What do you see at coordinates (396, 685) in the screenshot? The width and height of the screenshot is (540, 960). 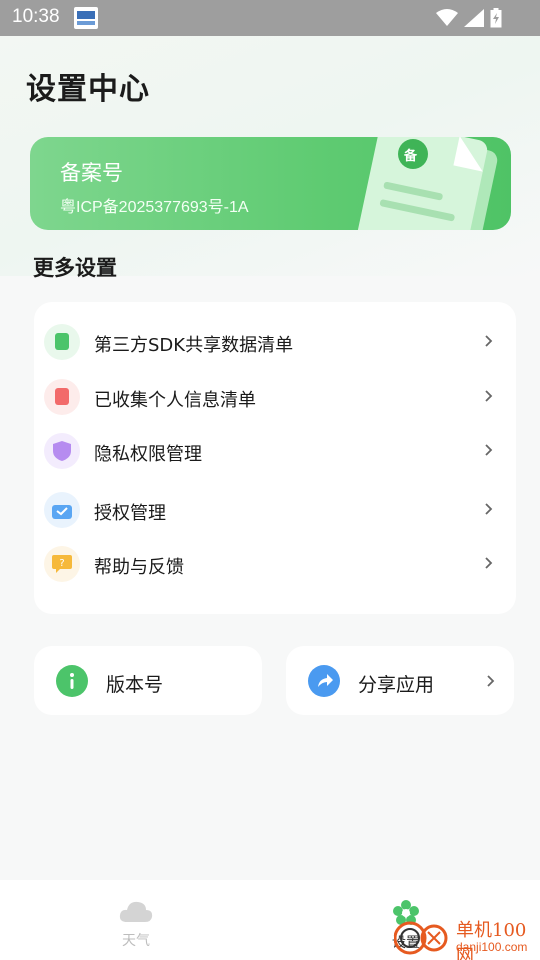 I see `share-label: 分享应用` at bounding box center [396, 685].